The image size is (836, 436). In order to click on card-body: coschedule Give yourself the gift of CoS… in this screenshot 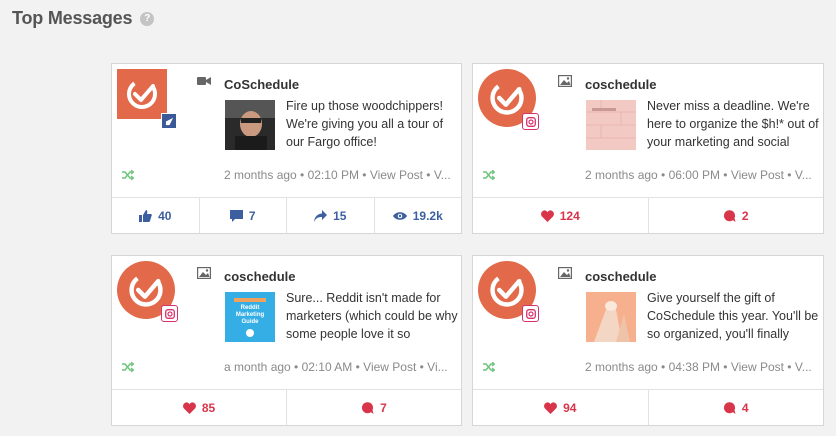, I will do `click(648, 324)`.